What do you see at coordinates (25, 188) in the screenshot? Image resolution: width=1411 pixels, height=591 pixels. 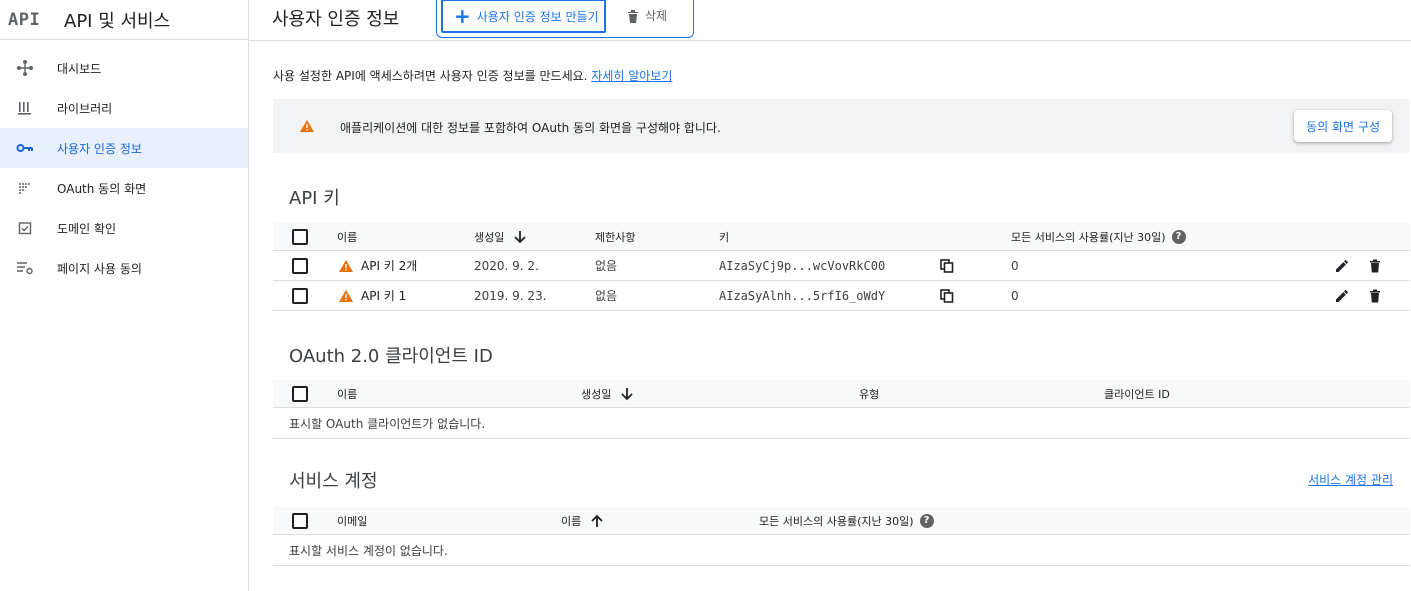 I see `consent-icon` at bounding box center [25, 188].